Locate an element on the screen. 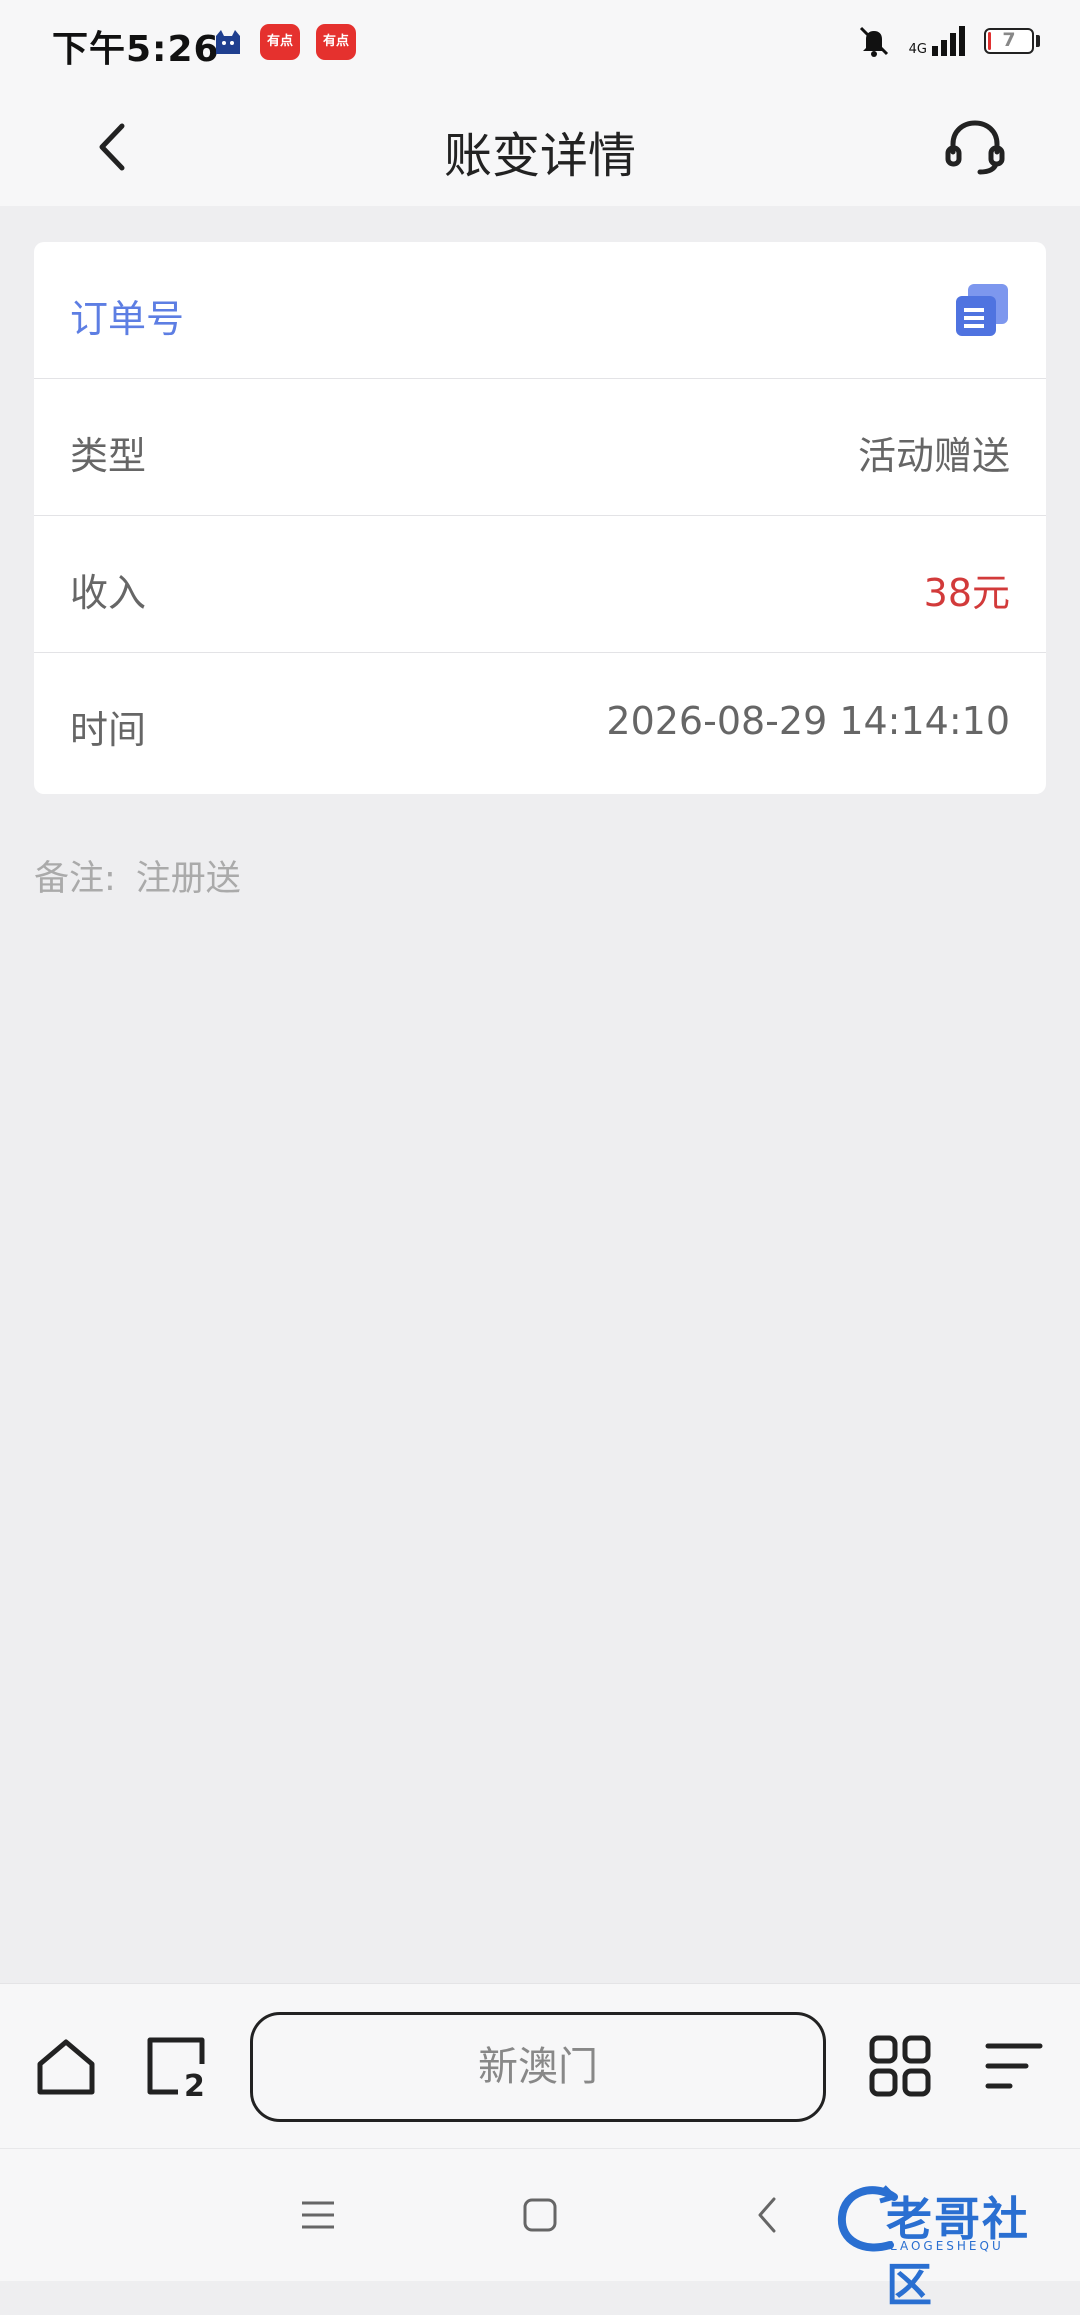 Image resolution: width=1080 pixels, height=2315 pixels. status-time: 下午5:26 is located at coordinates (136, 49).